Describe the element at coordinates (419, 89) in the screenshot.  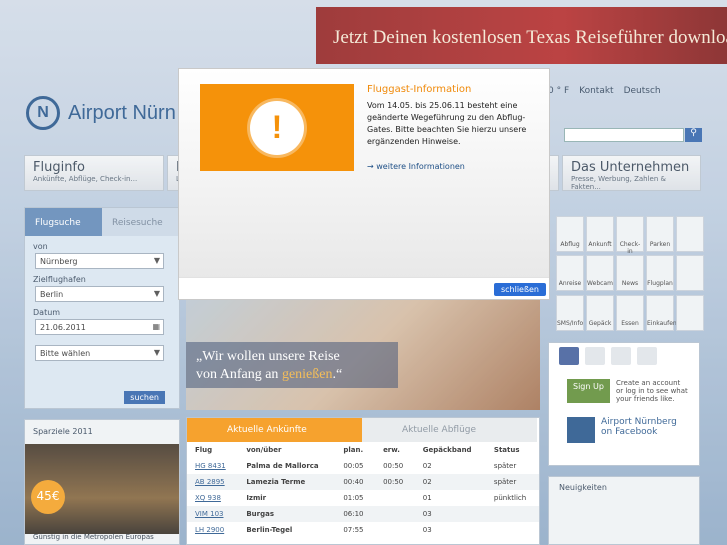
I see `modal-title: Fluggast-Information` at that location.